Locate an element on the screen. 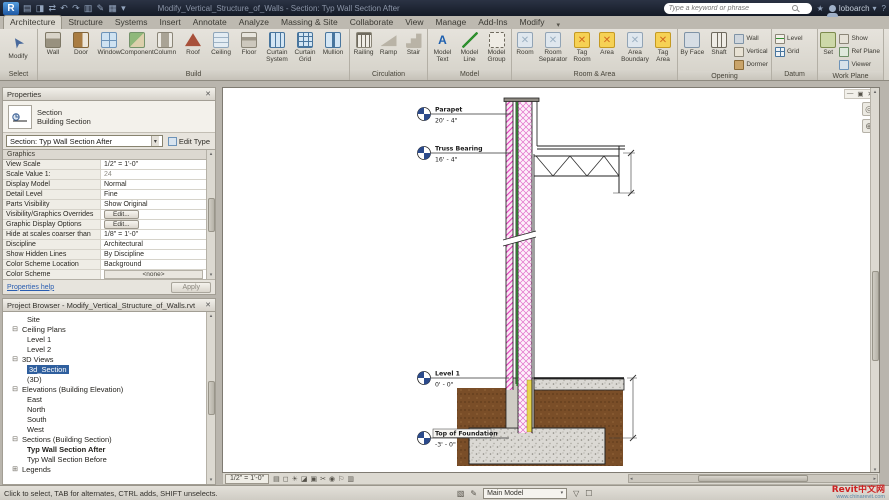  viewer-button: Viewer is located at coordinates (859, 64).